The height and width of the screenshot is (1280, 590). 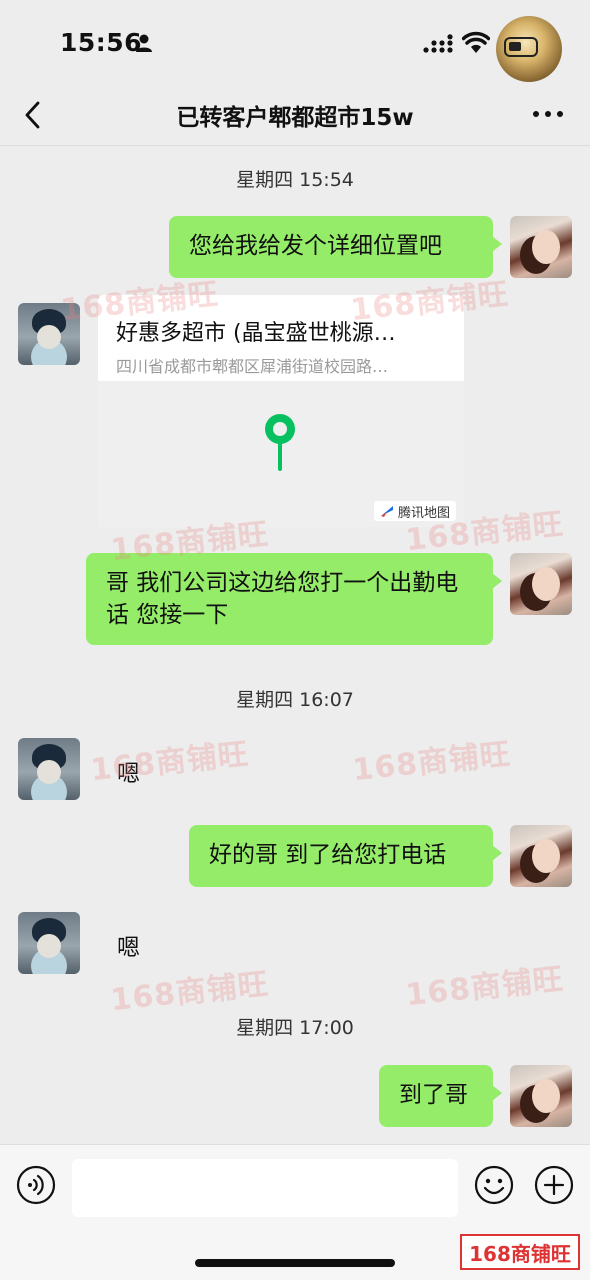 What do you see at coordinates (295, 180) in the screenshot?
I see `timestamp: 星期四 15:54` at bounding box center [295, 180].